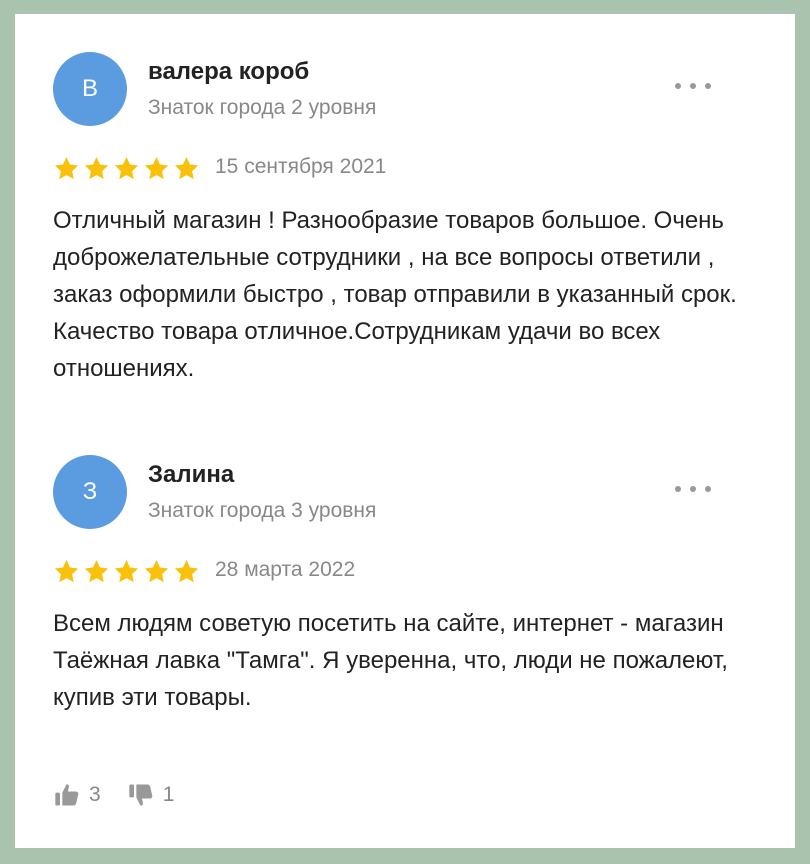 The width and height of the screenshot is (810, 864). What do you see at coordinates (228, 72) in the screenshot?
I see `author-name: валера короб` at bounding box center [228, 72].